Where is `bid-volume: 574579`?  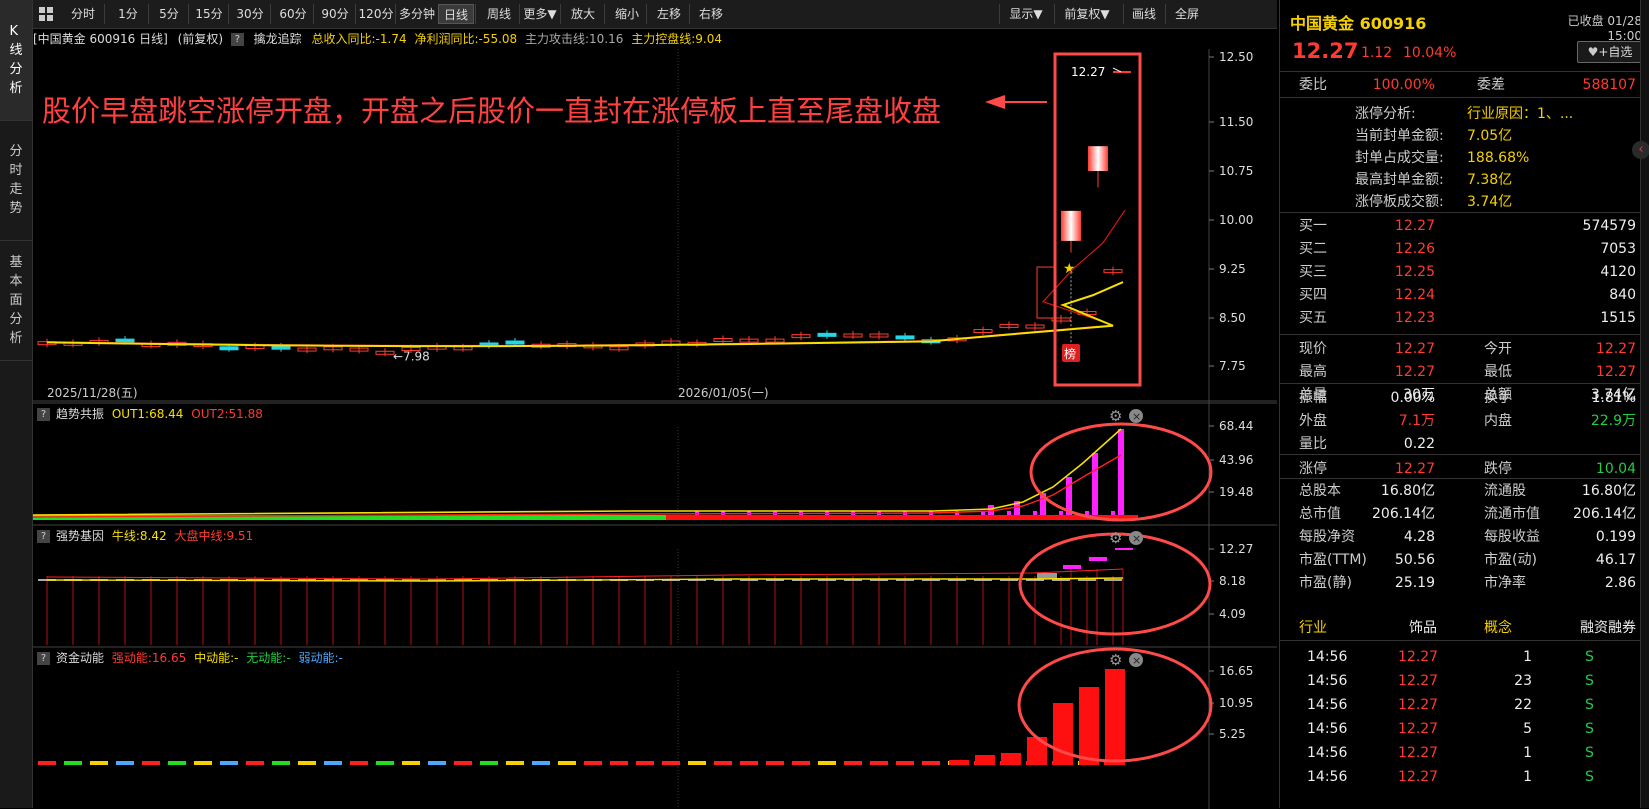
bid-volume: 574579 is located at coordinates (1609, 226).